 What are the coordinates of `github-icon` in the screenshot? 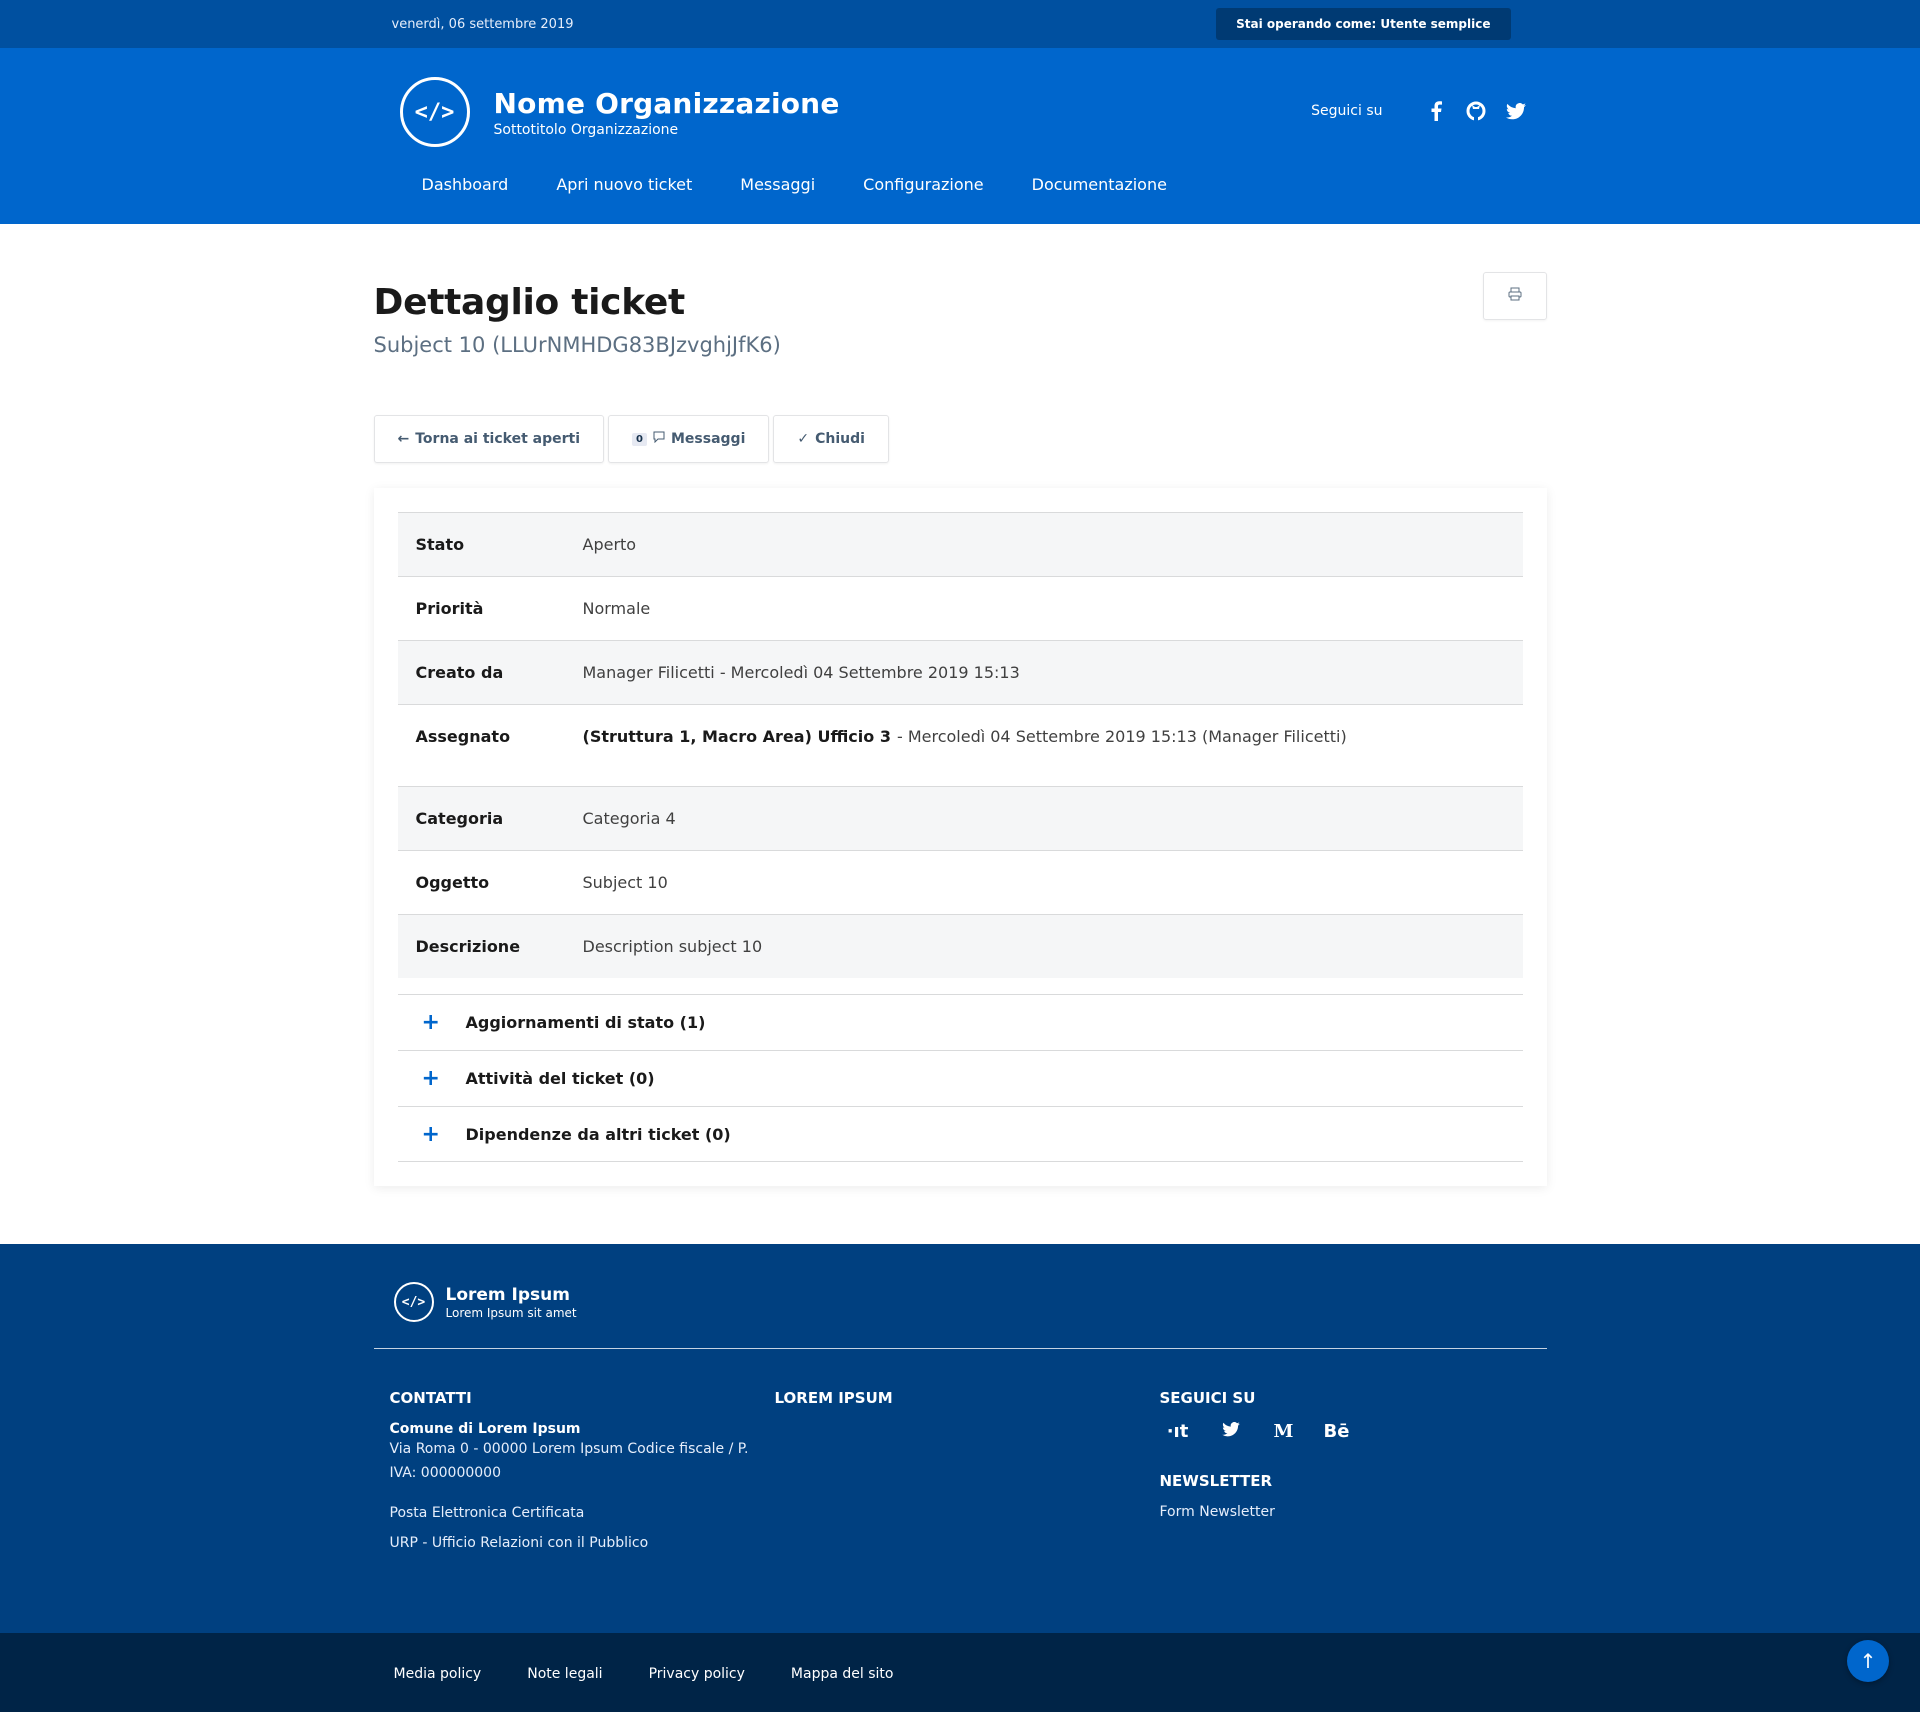 It's located at (1476, 111).